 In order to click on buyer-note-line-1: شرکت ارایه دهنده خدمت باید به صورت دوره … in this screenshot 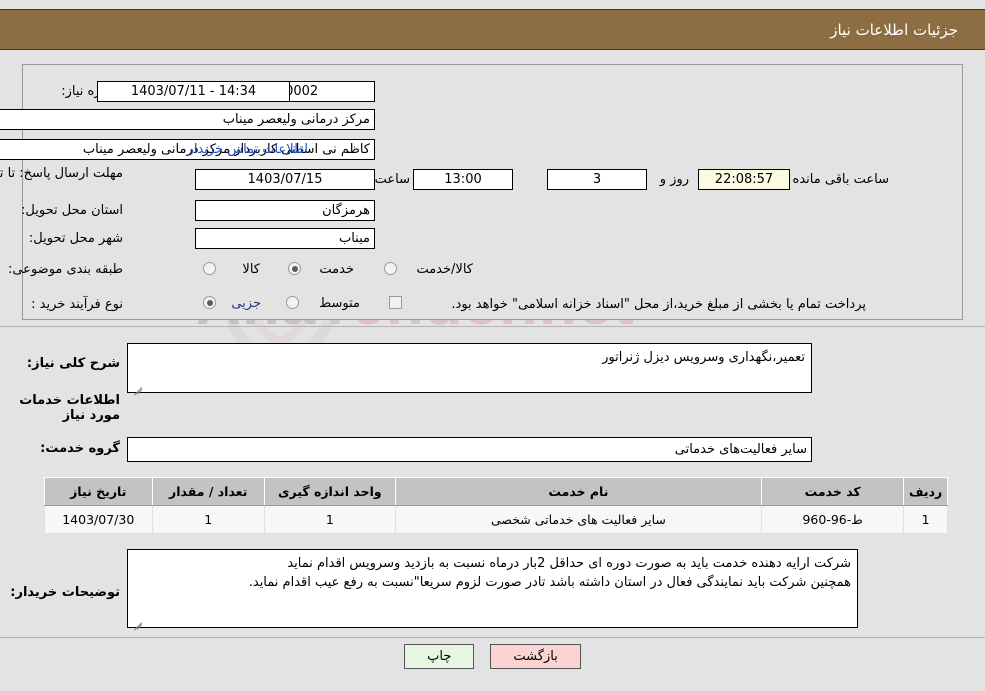, I will do `click(569, 563)`.